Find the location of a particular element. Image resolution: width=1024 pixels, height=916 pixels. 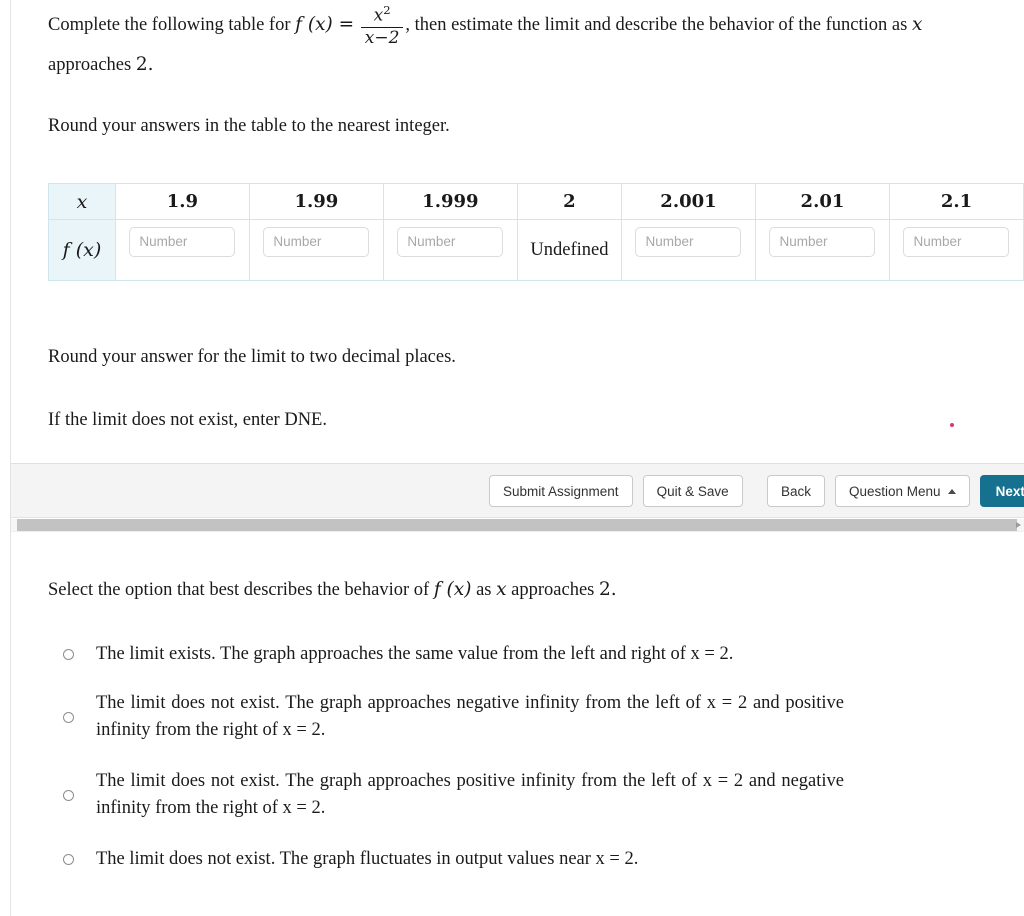

fx-cell-3: Undefined is located at coordinates (569, 250).